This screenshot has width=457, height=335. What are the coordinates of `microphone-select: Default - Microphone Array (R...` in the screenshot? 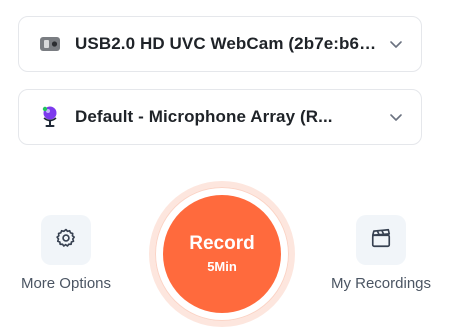 It's located at (220, 117).